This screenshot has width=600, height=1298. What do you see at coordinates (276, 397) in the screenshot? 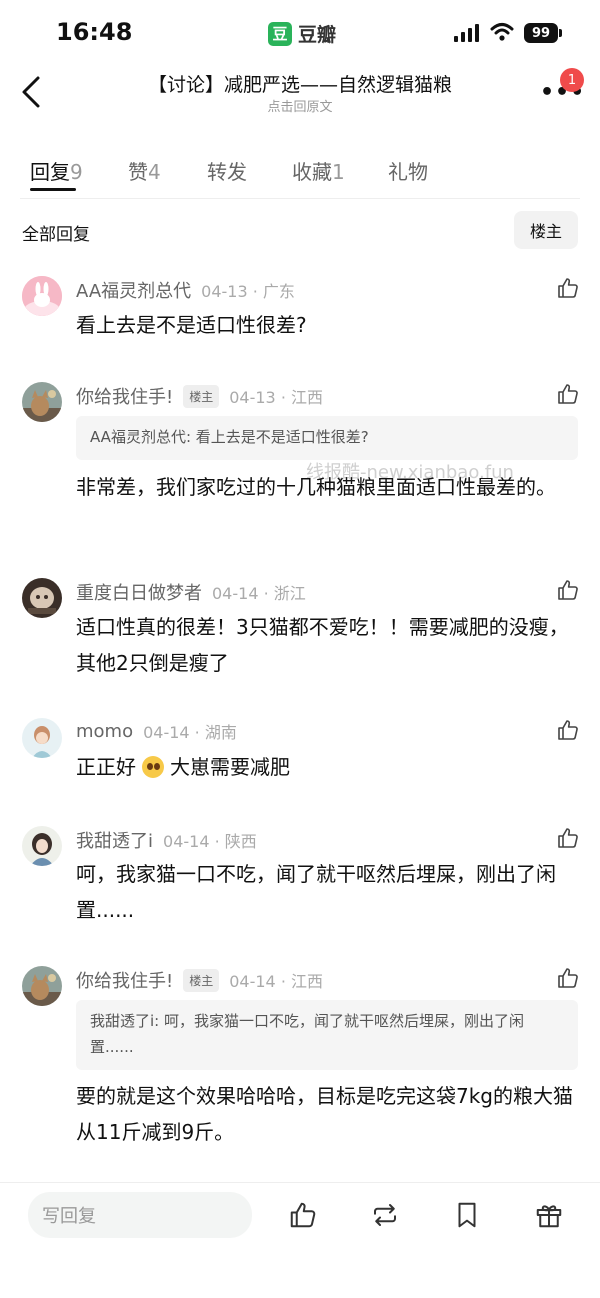
I see `comment-date: 04-13 · 江西` at bounding box center [276, 397].